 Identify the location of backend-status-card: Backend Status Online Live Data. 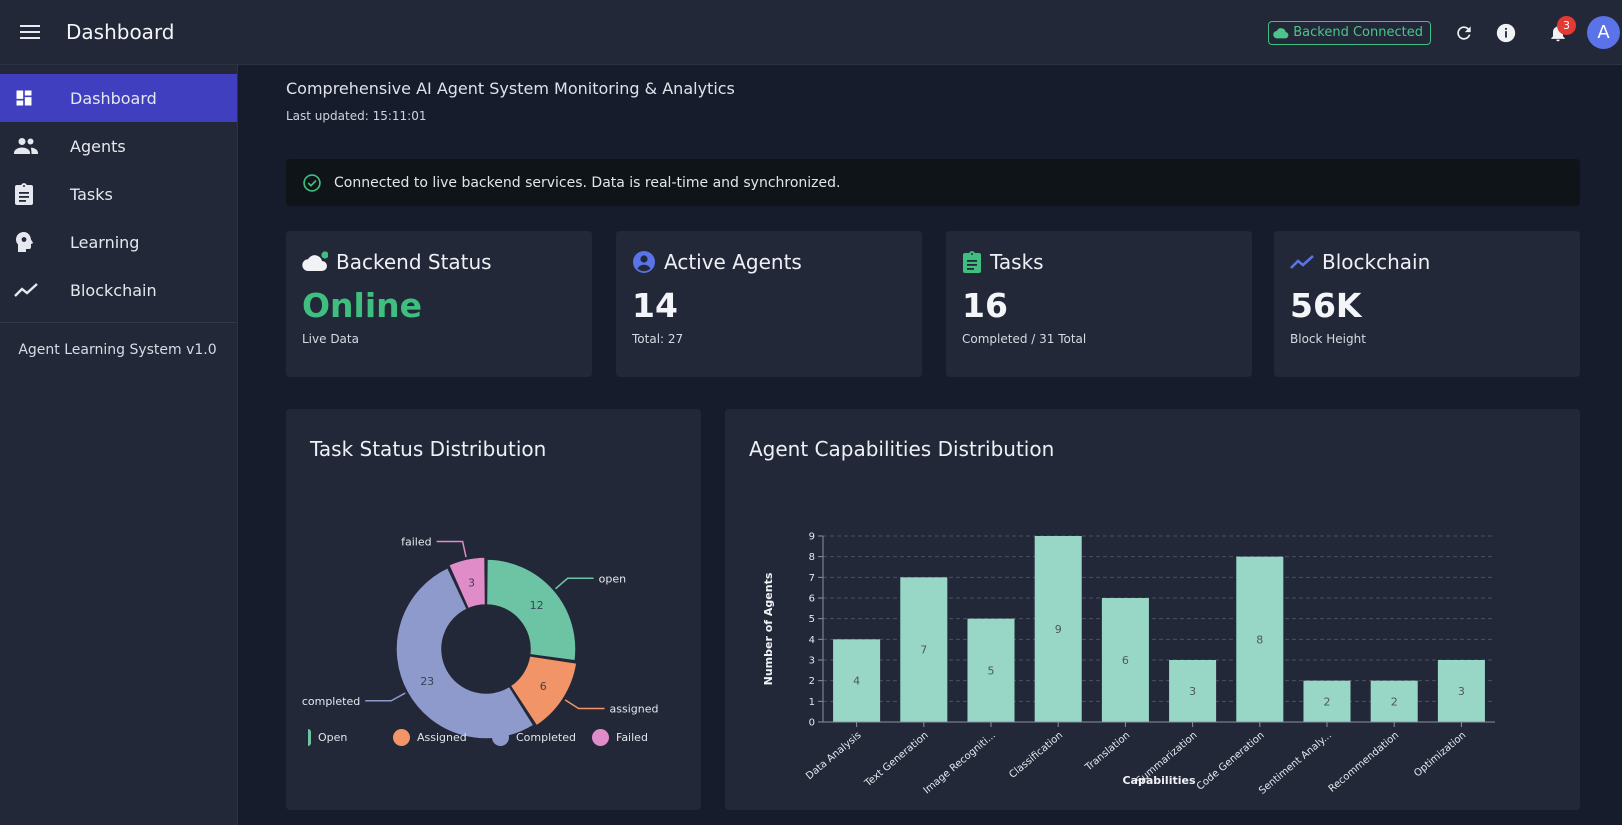
(439, 304).